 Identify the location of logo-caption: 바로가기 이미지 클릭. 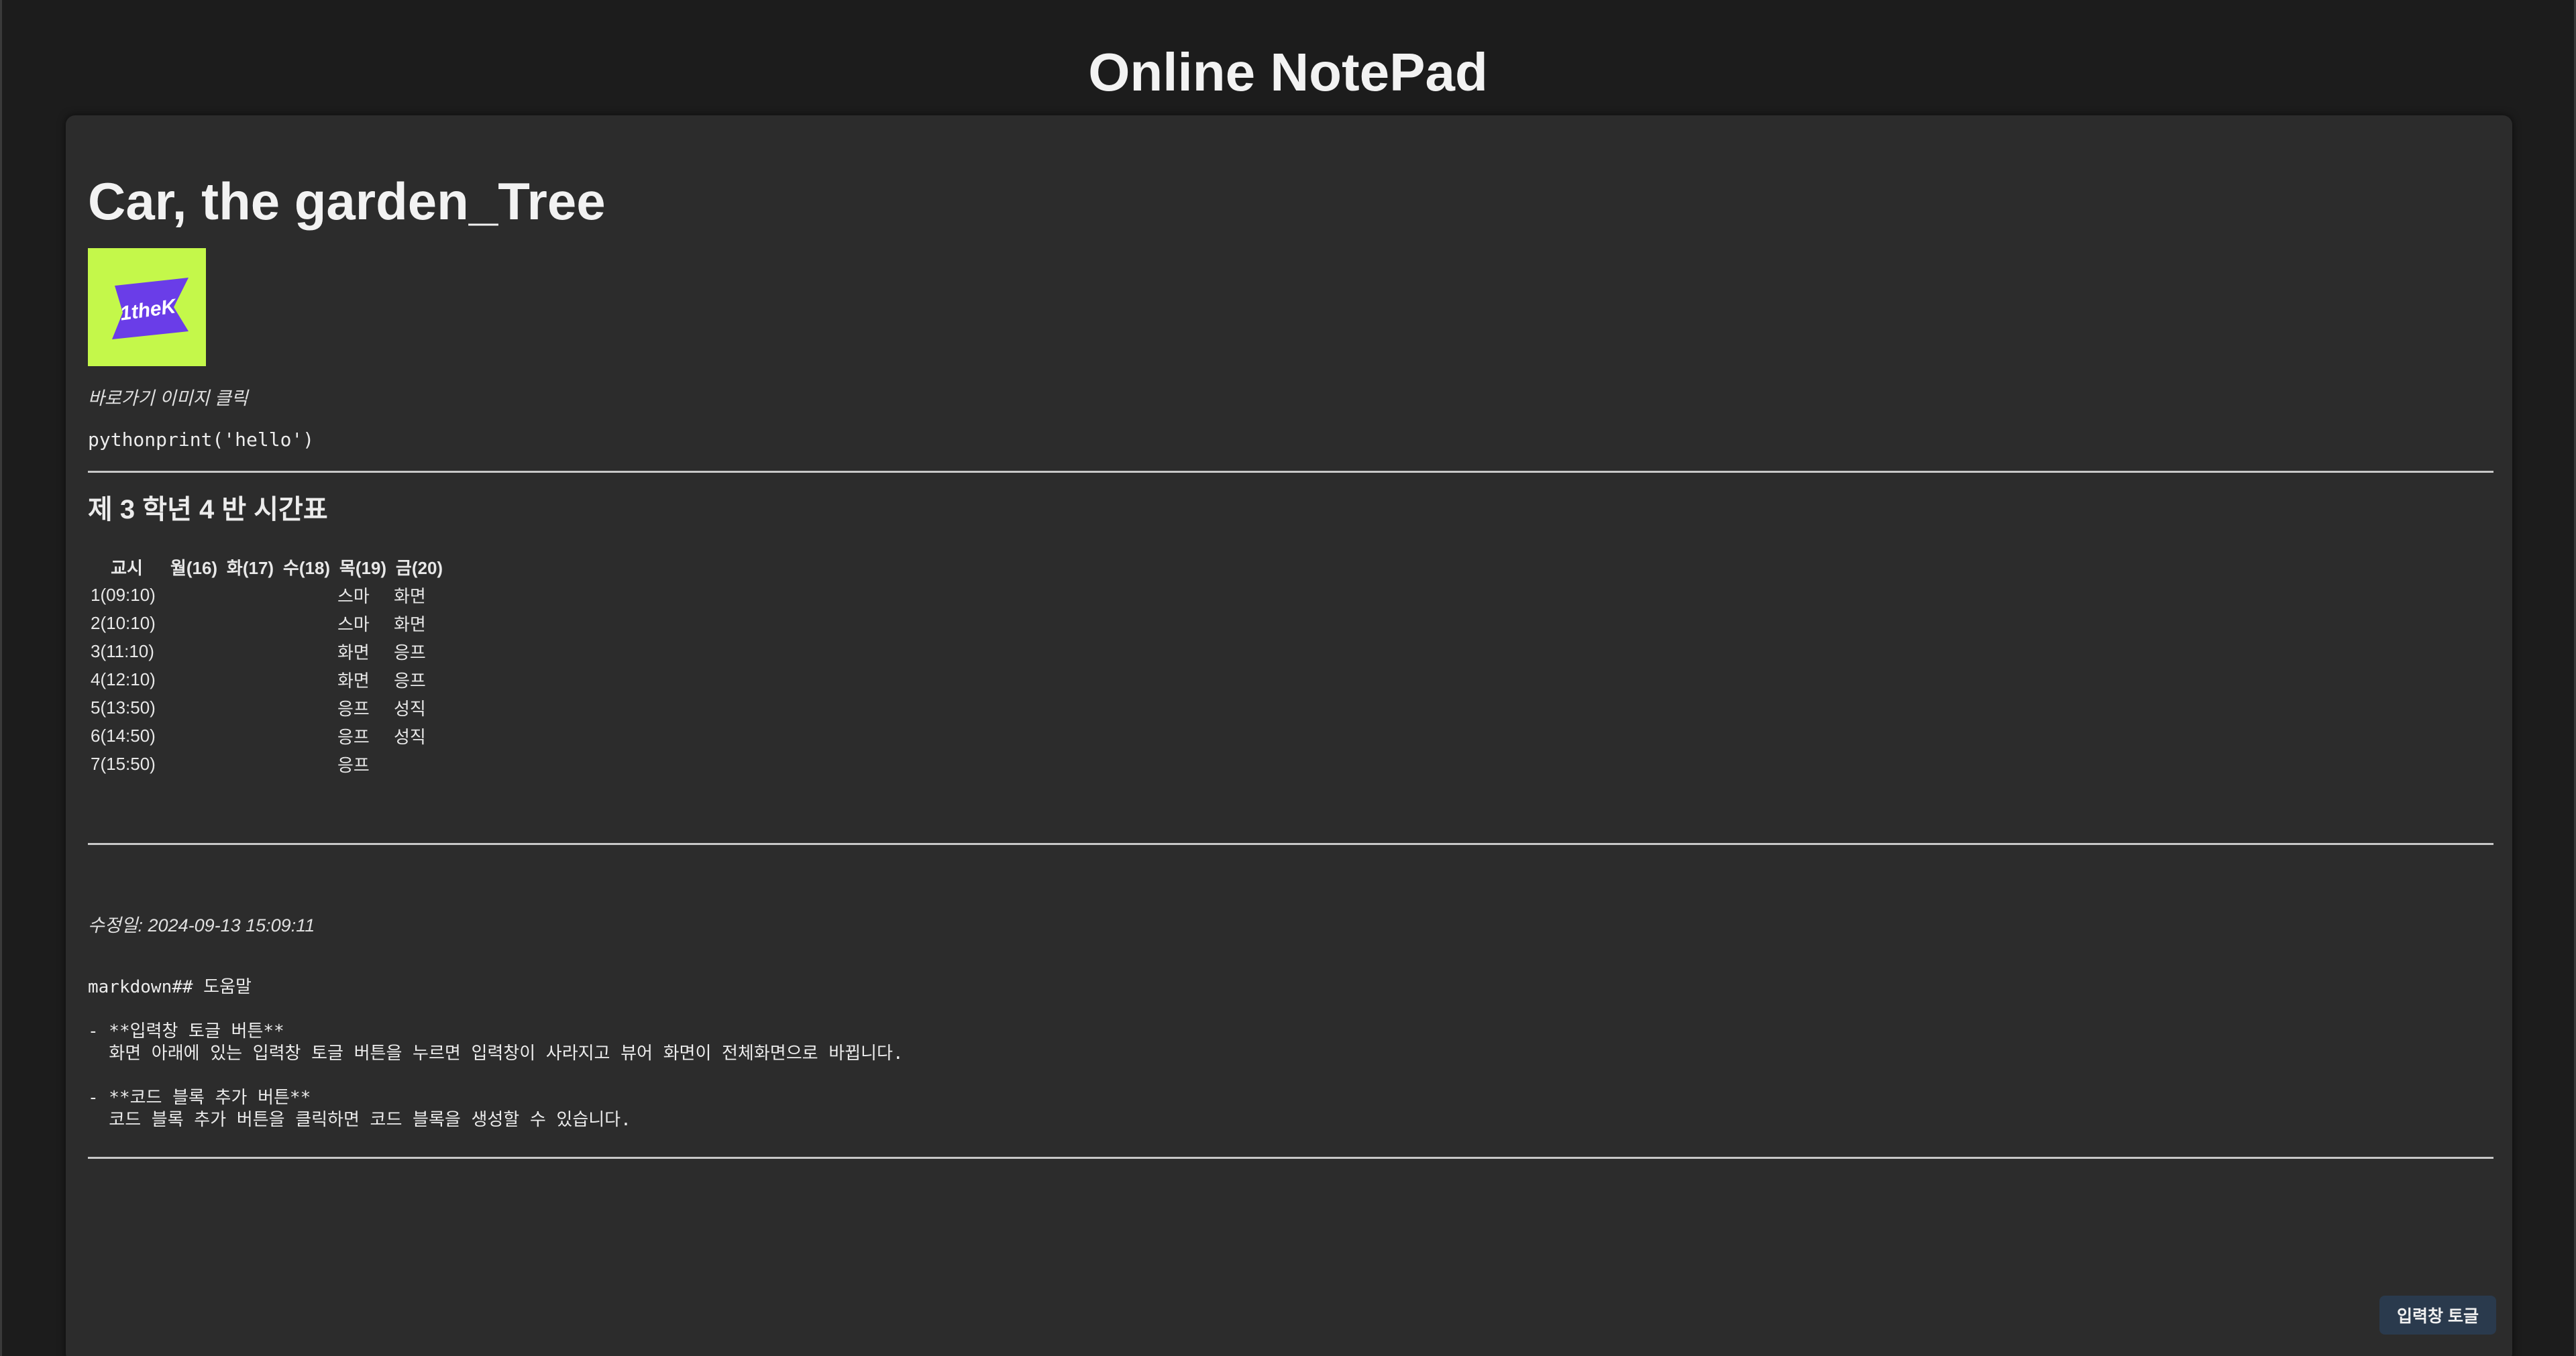
(168, 398).